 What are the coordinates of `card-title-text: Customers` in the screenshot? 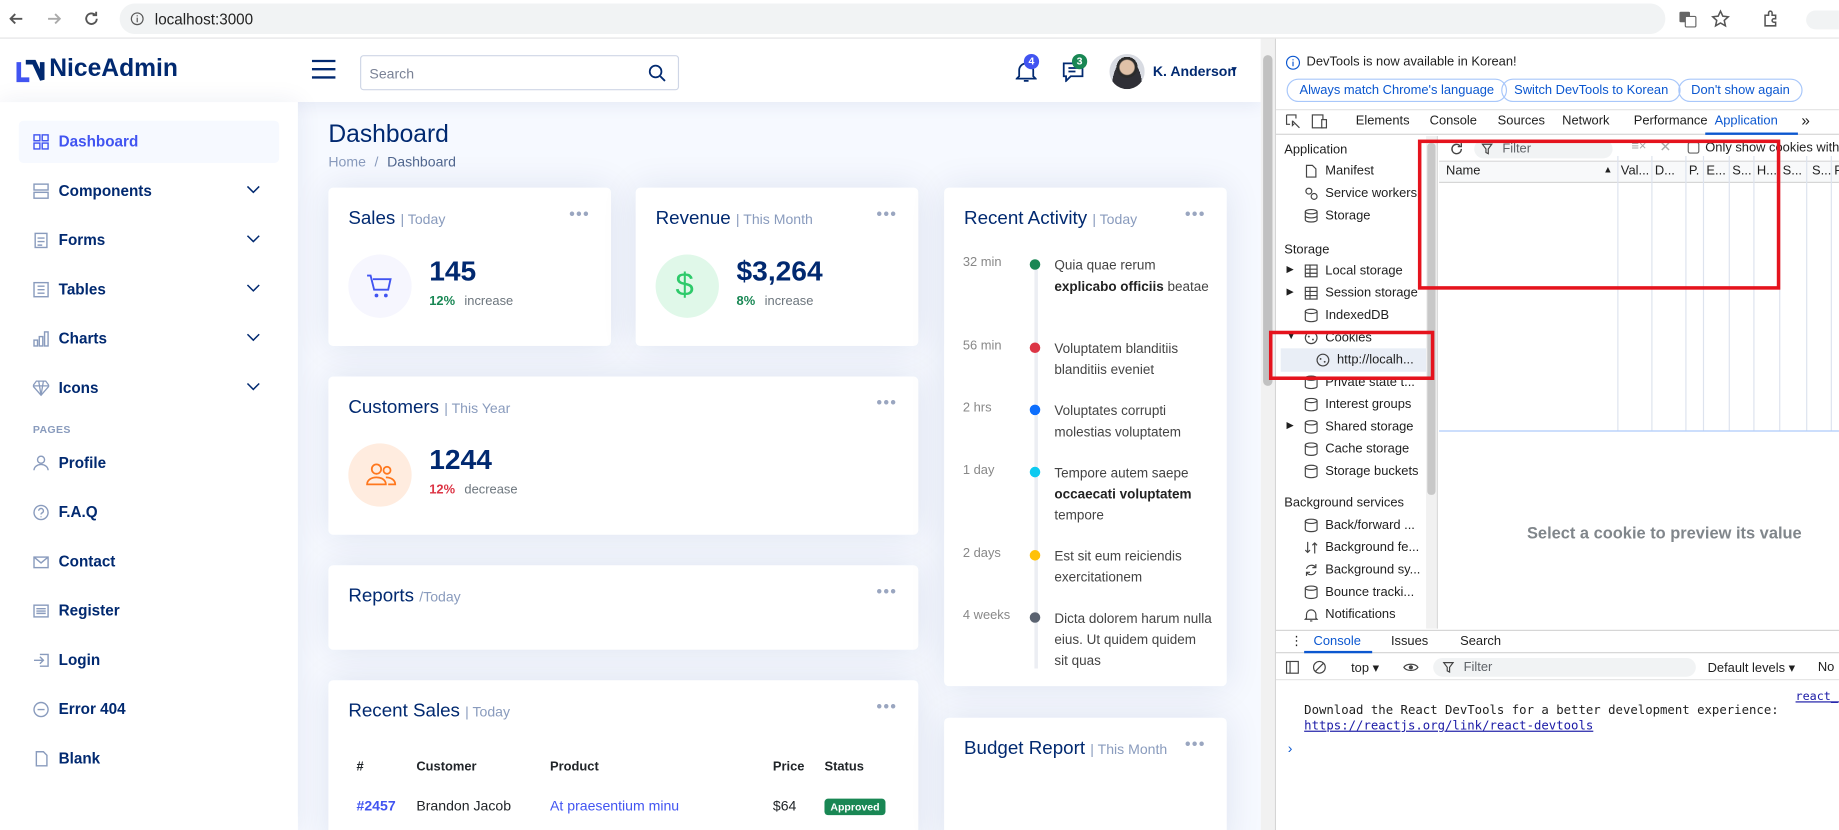 It's located at (394, 407).